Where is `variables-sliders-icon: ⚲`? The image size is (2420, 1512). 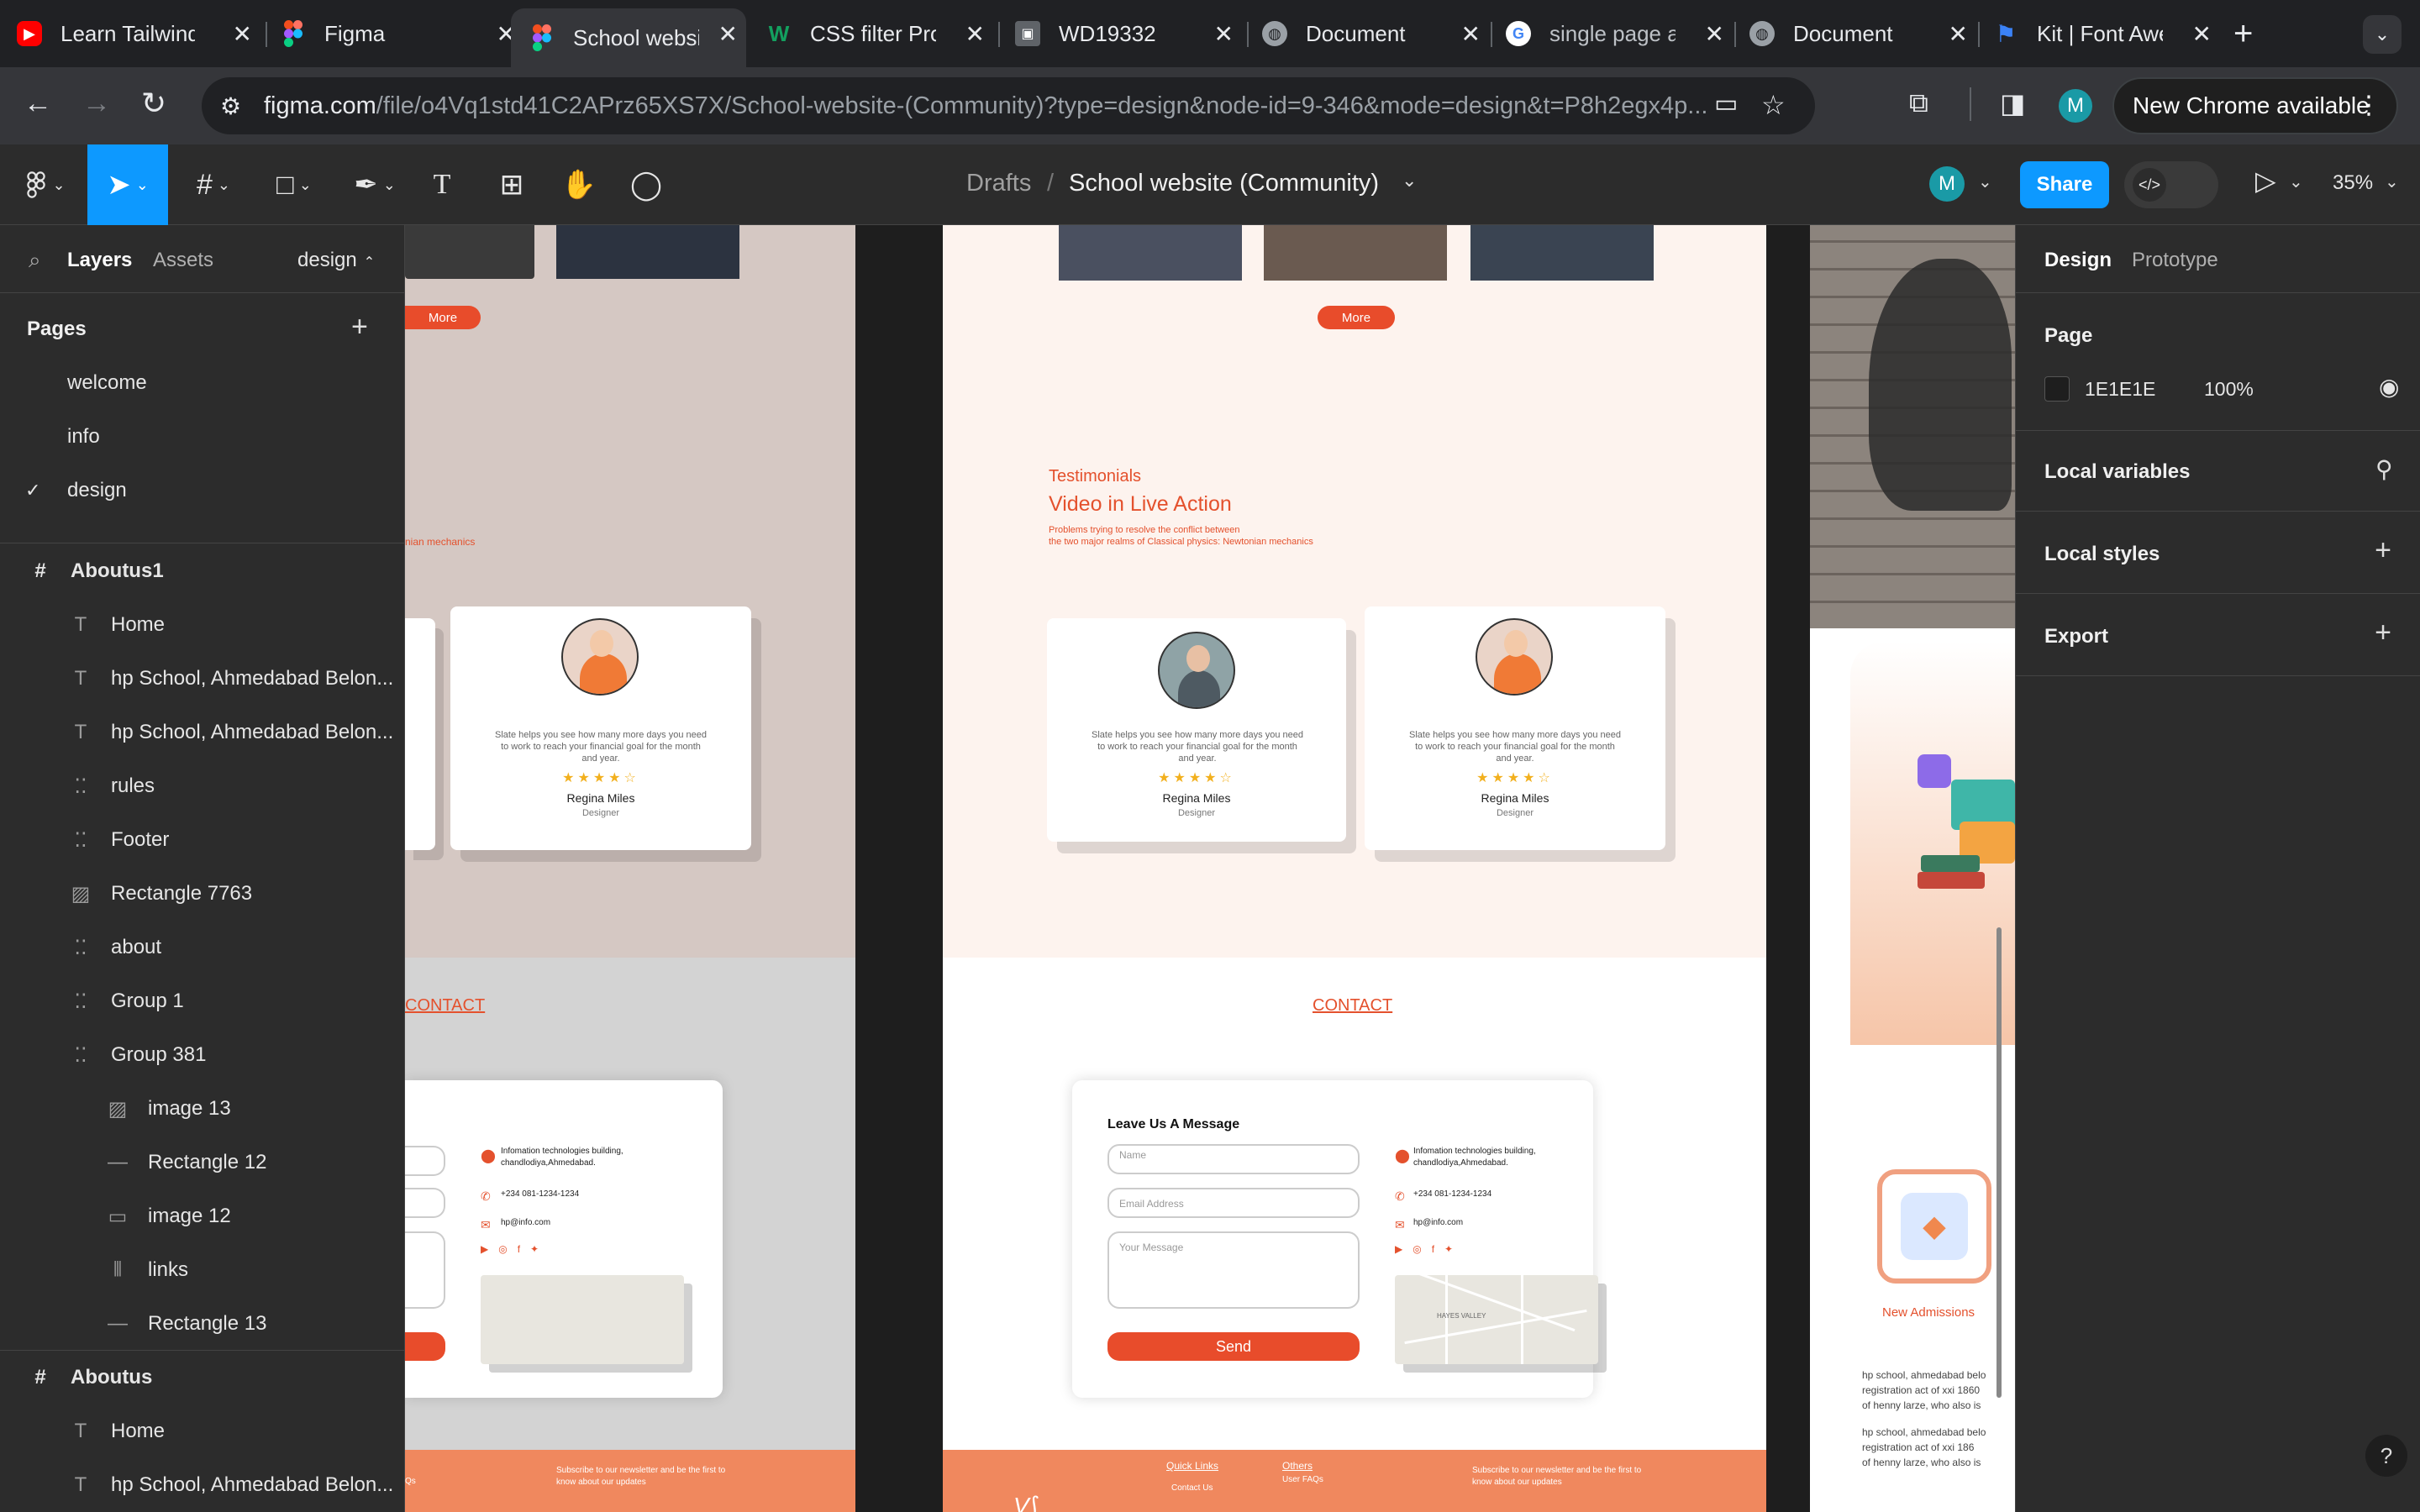 variables-sliders-icon: ⚲ is located at coordinates (2384, 469).